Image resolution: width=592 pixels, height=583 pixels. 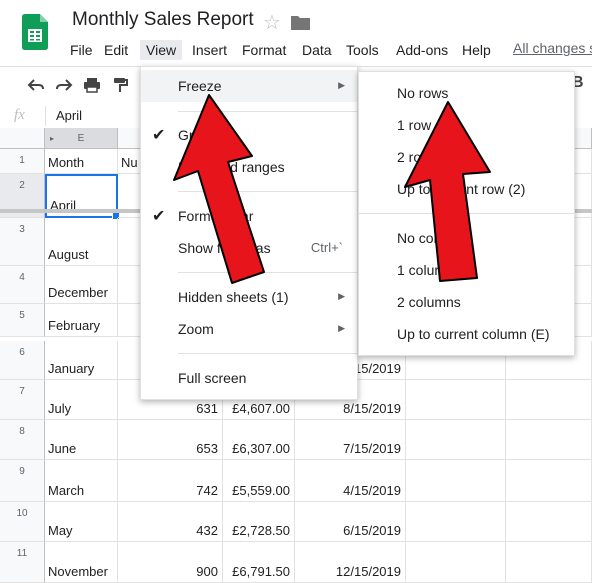 What do you see at coordinates (261, 408) in the screenshot?
I see `amount-value: £4,607.00` at bounding box center [261, 408].